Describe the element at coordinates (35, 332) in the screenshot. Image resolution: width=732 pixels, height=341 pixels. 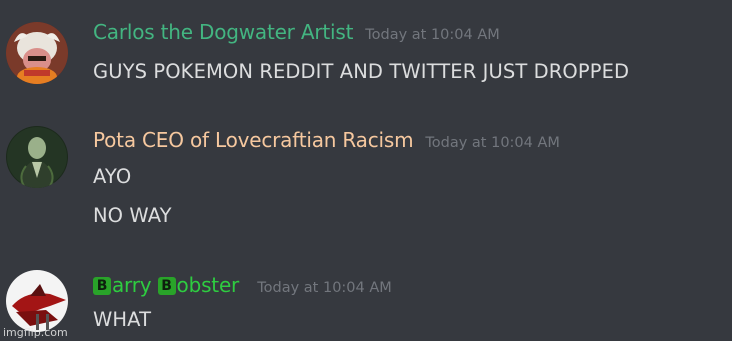
I see `watermark: imgflip.com` at that location.